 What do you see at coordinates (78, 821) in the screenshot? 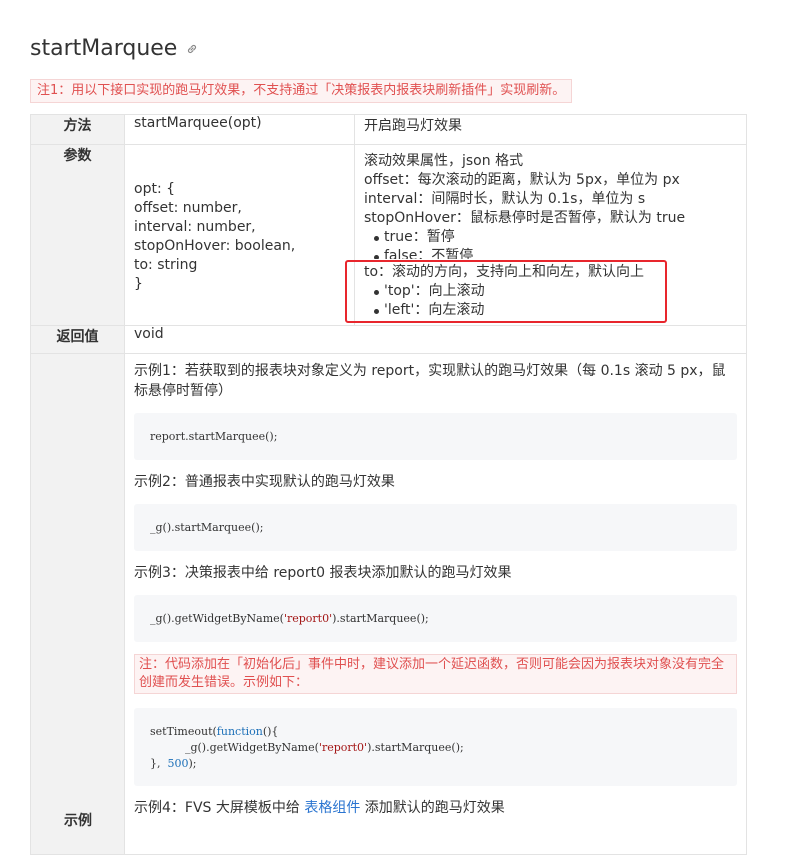
I see `example-label: 示例` at bounding box center [78, 821].